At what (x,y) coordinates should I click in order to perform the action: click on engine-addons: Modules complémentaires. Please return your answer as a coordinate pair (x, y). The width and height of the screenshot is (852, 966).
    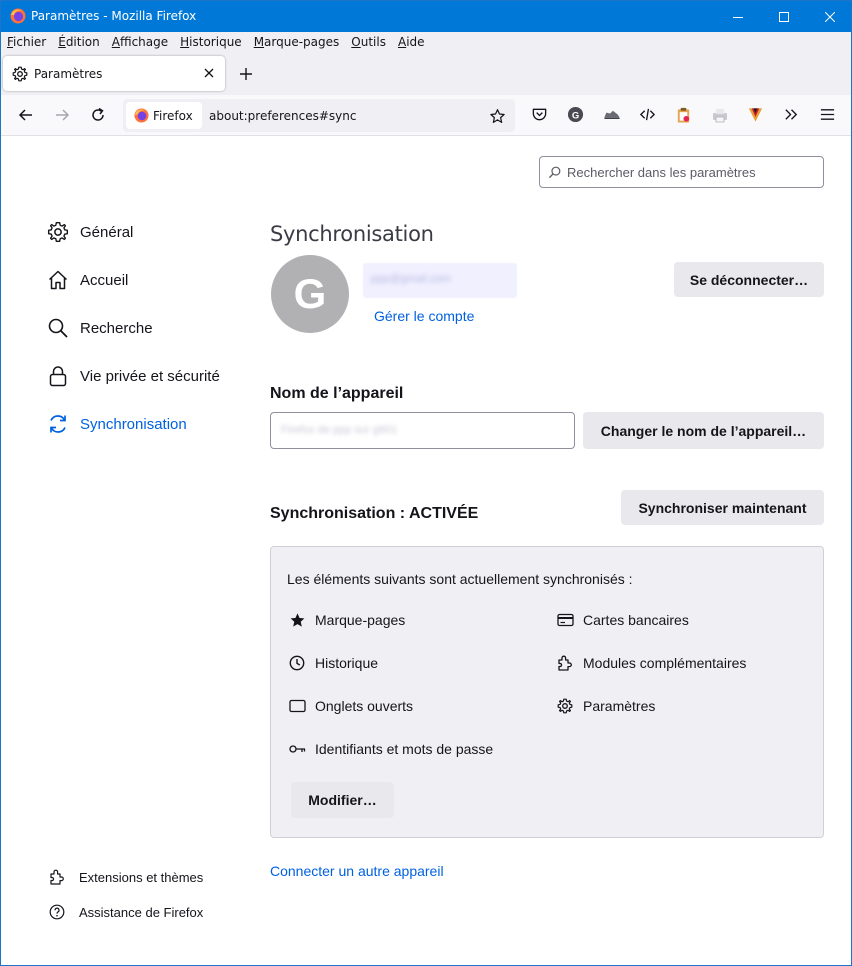
    Looking at the image, I should click on (651, 663).